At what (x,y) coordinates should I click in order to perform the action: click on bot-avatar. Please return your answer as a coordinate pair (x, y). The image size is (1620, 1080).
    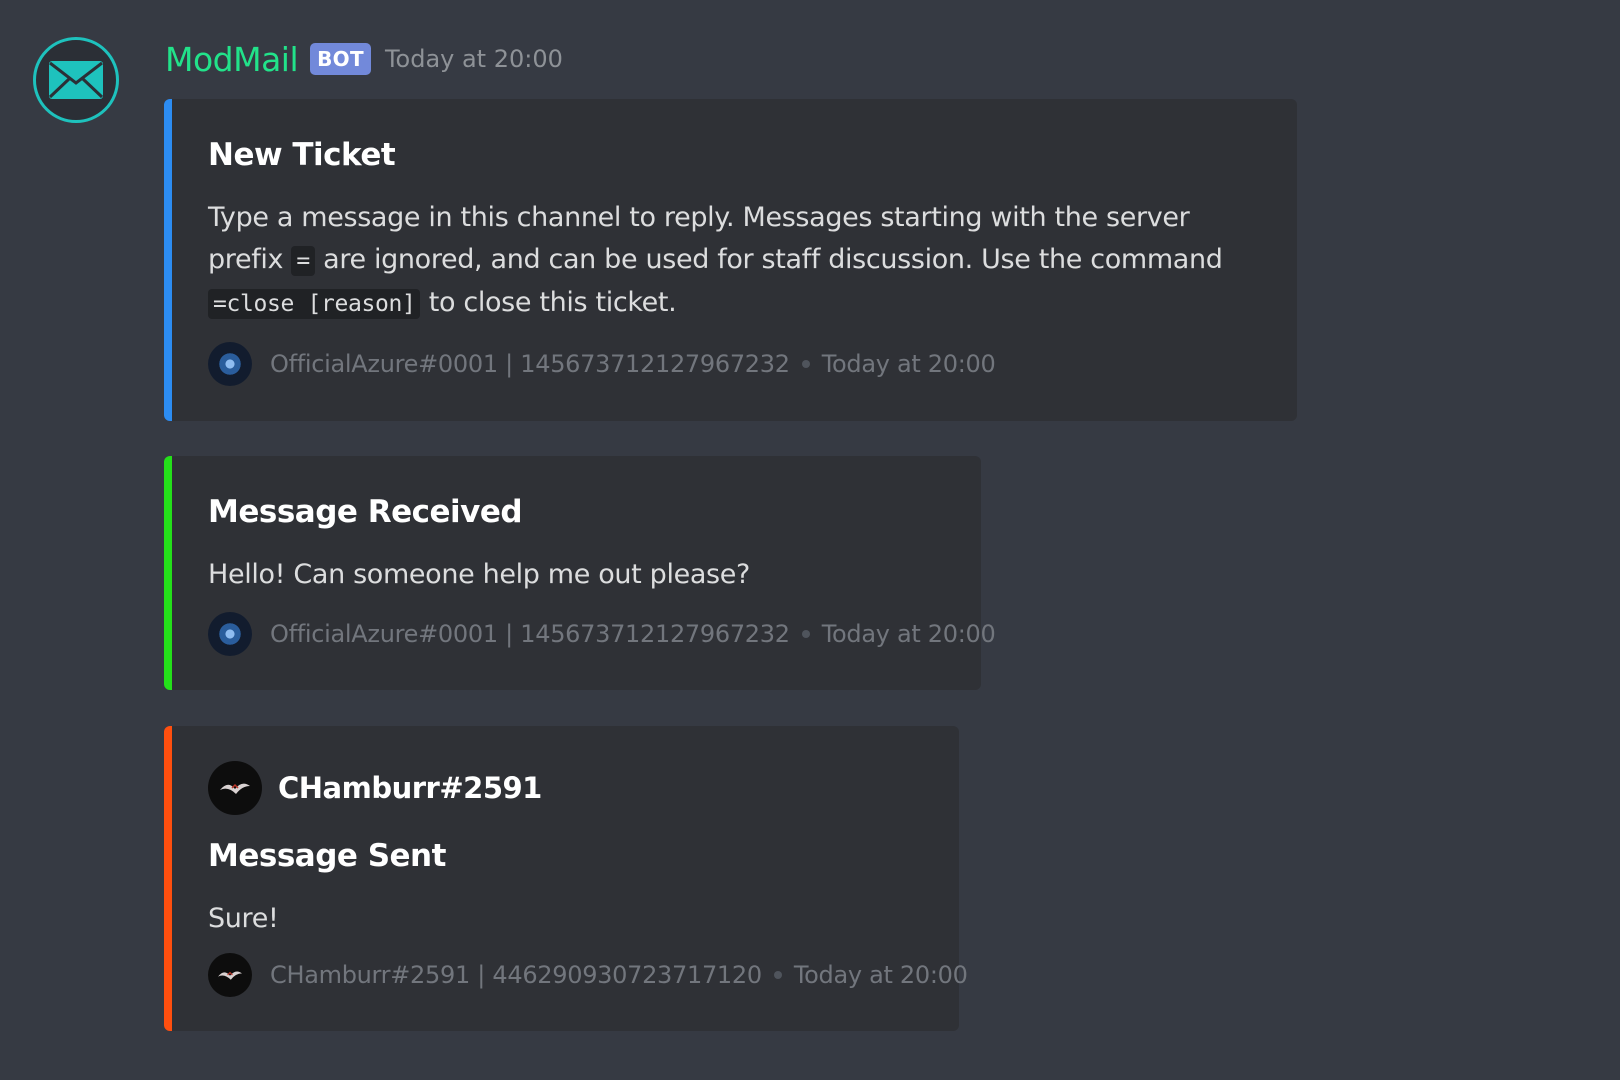
    Looking at the image, I should click on (76, 80).